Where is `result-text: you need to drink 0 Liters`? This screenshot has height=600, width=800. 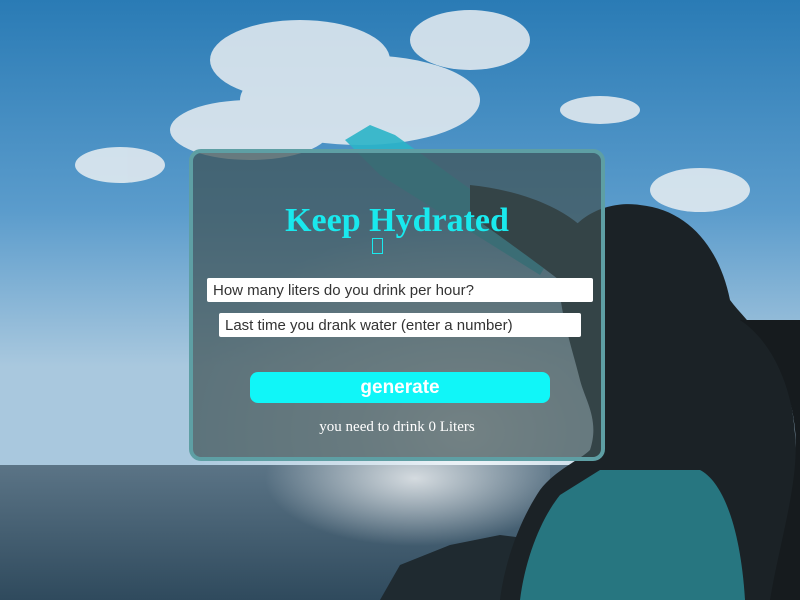 result-text: you need to drink 0 Liters is located at coordinates (397, 427).